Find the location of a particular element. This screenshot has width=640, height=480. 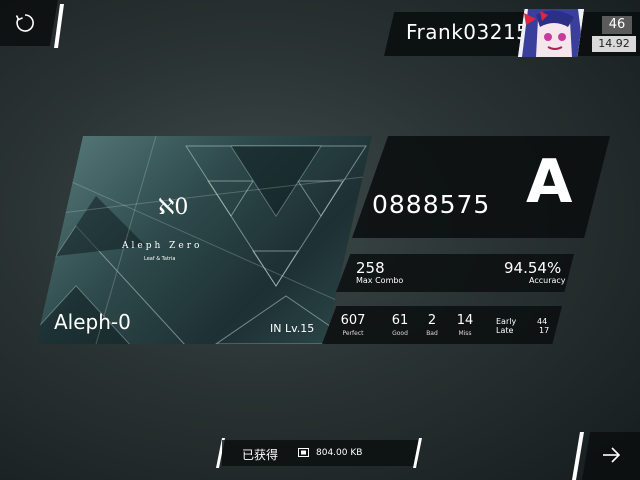

difficulty-level: IN Lv.15 is located at coordinates (292, 328).